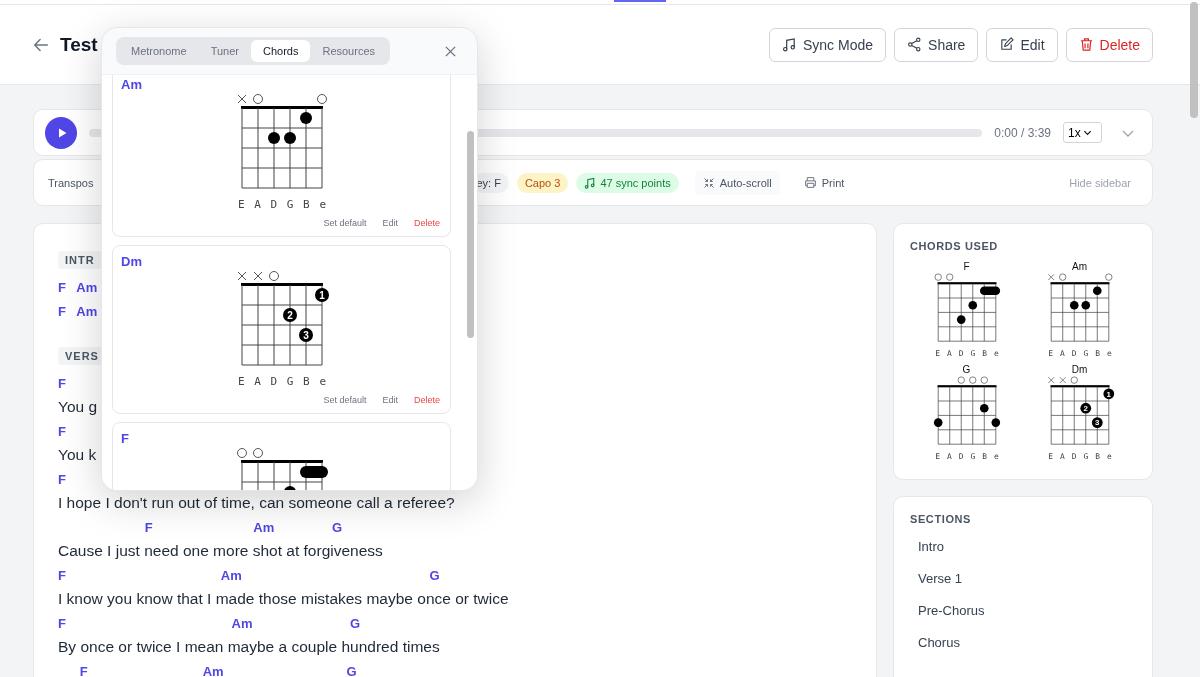 This screenshot has width=1200, height=677. Describe the element at coordinates (1023, 643) in the screenshot. I see `section-link: Chorus` at that location.